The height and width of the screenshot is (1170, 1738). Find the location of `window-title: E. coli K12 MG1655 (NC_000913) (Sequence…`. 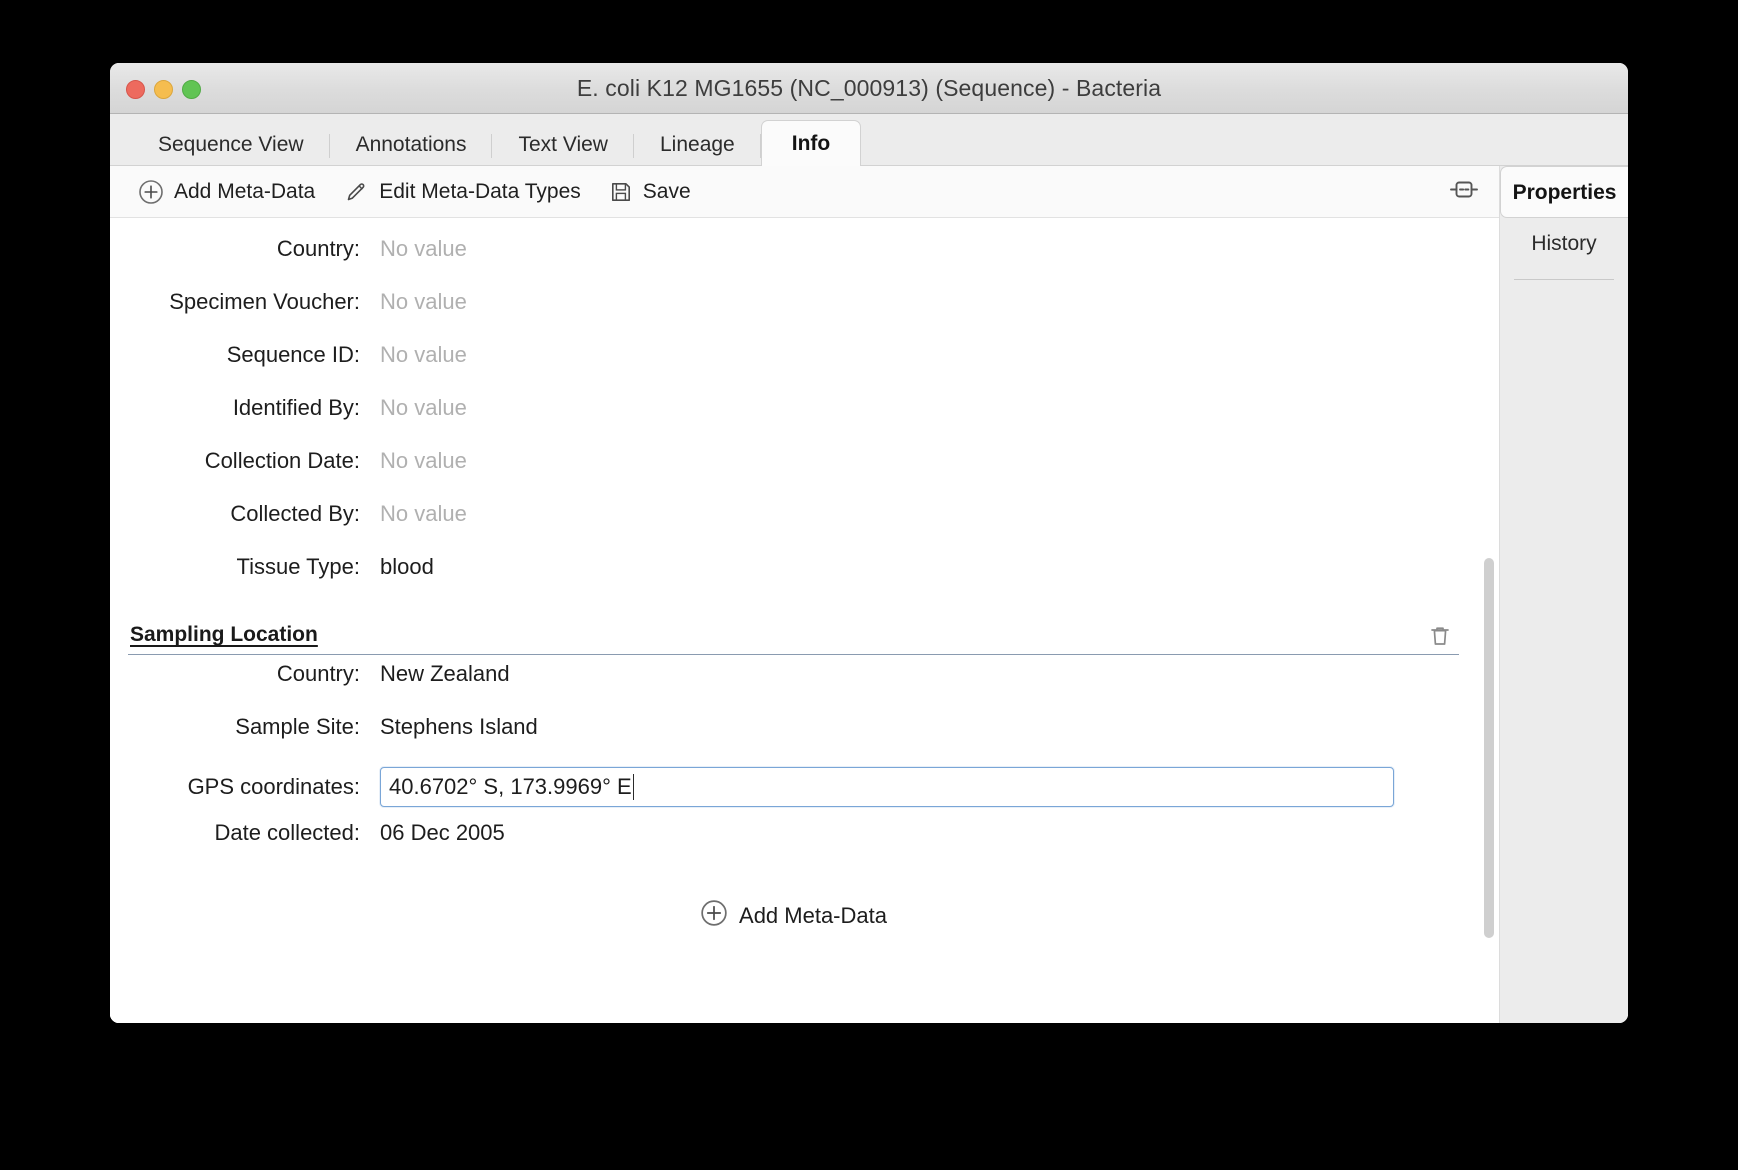

window-title: E. coli K12 MG1655 (NC_000913) (Sequence… is located at coordinates (869, 88).